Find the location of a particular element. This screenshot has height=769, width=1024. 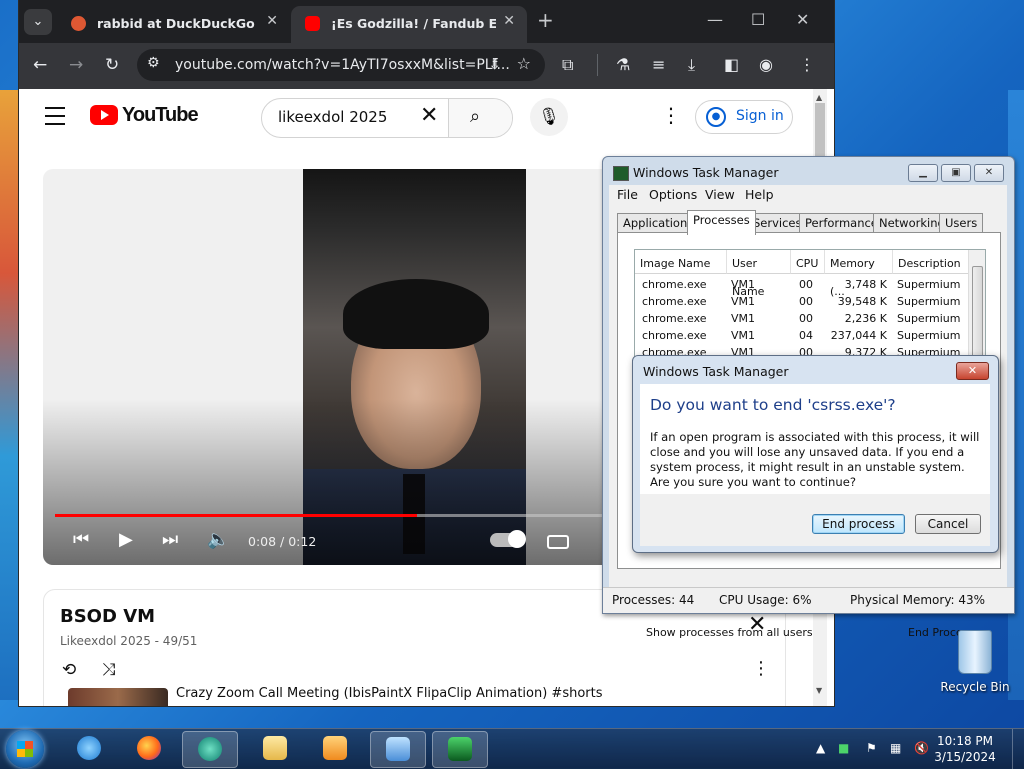

dialog-close-button: ✕ is located at coordinates (972, 371).